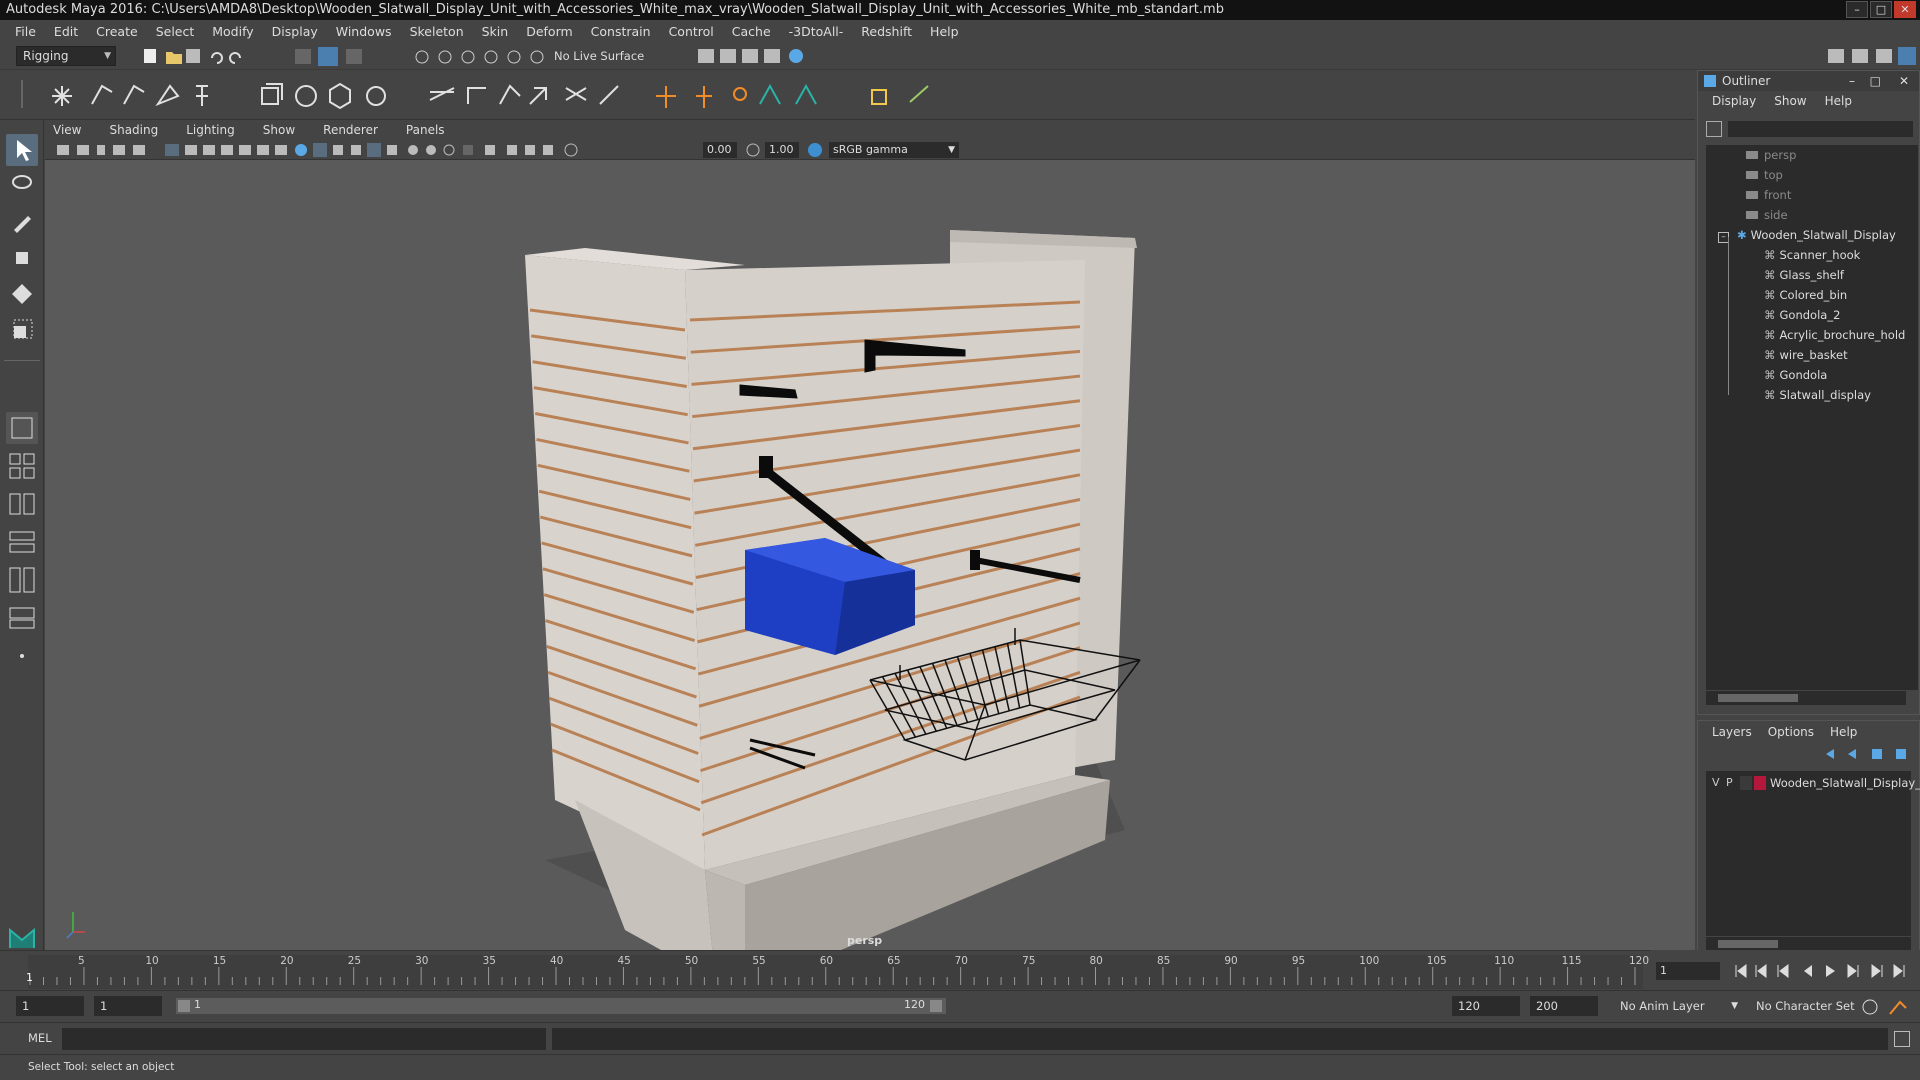 This screenshot has width=1920, height=1080. I want to click on view-transform-dropdown: sRGB gamma ▼, so click(894, 150).